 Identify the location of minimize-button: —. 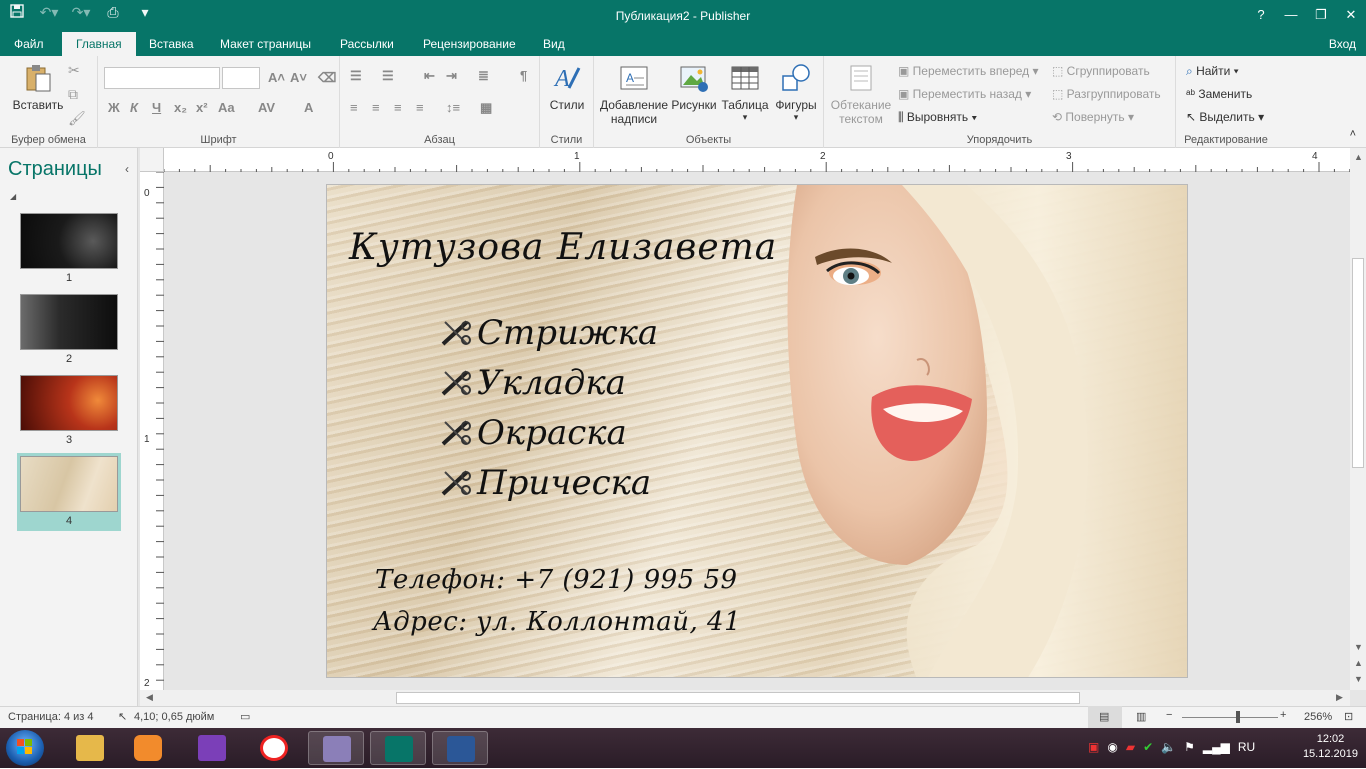
(1291, 16).